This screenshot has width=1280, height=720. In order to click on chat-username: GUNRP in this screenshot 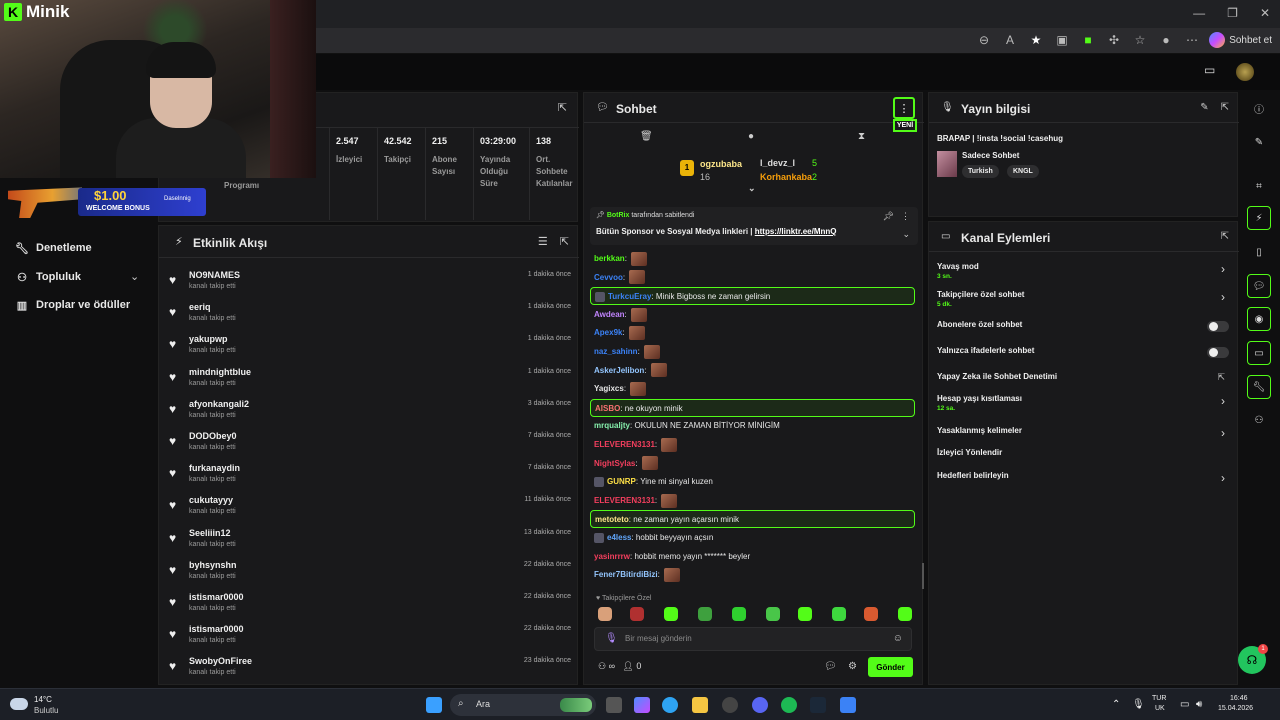, I will do `click(621, 481)`.